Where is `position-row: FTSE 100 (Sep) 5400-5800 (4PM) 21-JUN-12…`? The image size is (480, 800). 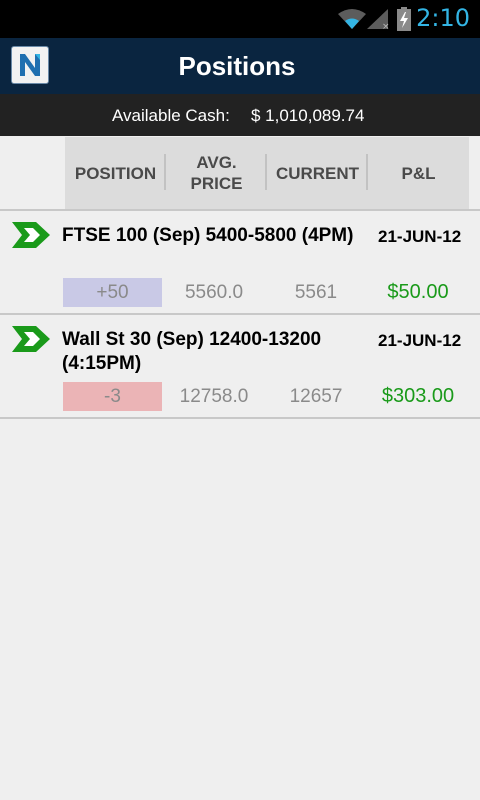
position-row: FTSE 100 (Sep) 5400-5800 (4PM) 21-JUN-12… is located at coordinates (240, 263).